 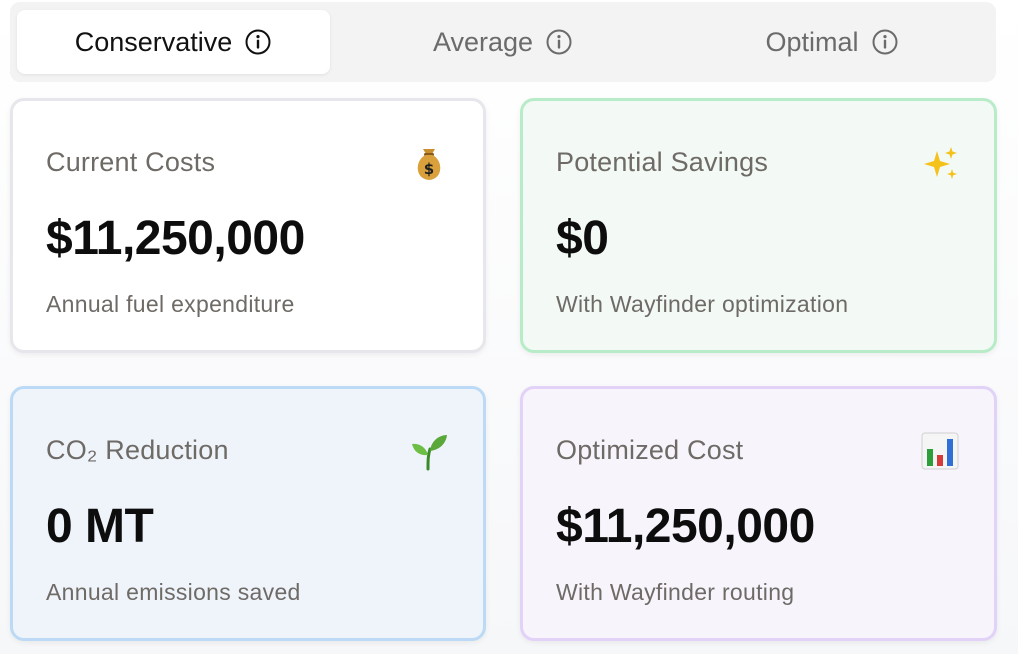 I want to click on tab-label: Average, so click(x=483, y=41).